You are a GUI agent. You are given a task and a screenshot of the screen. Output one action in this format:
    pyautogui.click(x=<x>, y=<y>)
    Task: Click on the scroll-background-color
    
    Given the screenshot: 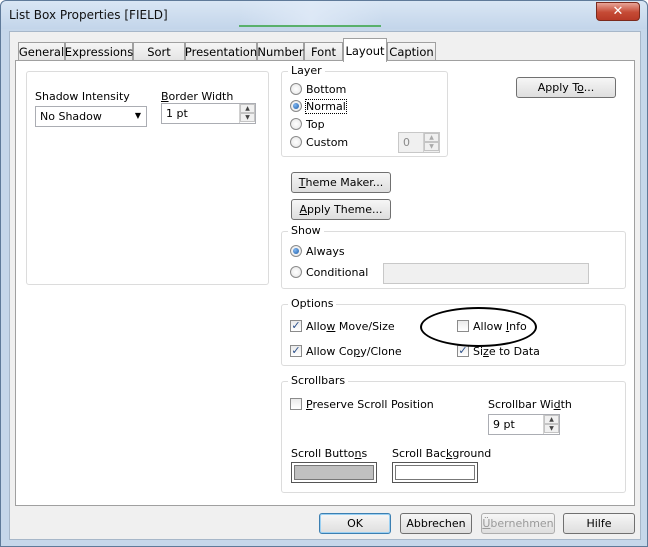 What is the action you would take?
    pyautogui.click(x=435, y=472)
    